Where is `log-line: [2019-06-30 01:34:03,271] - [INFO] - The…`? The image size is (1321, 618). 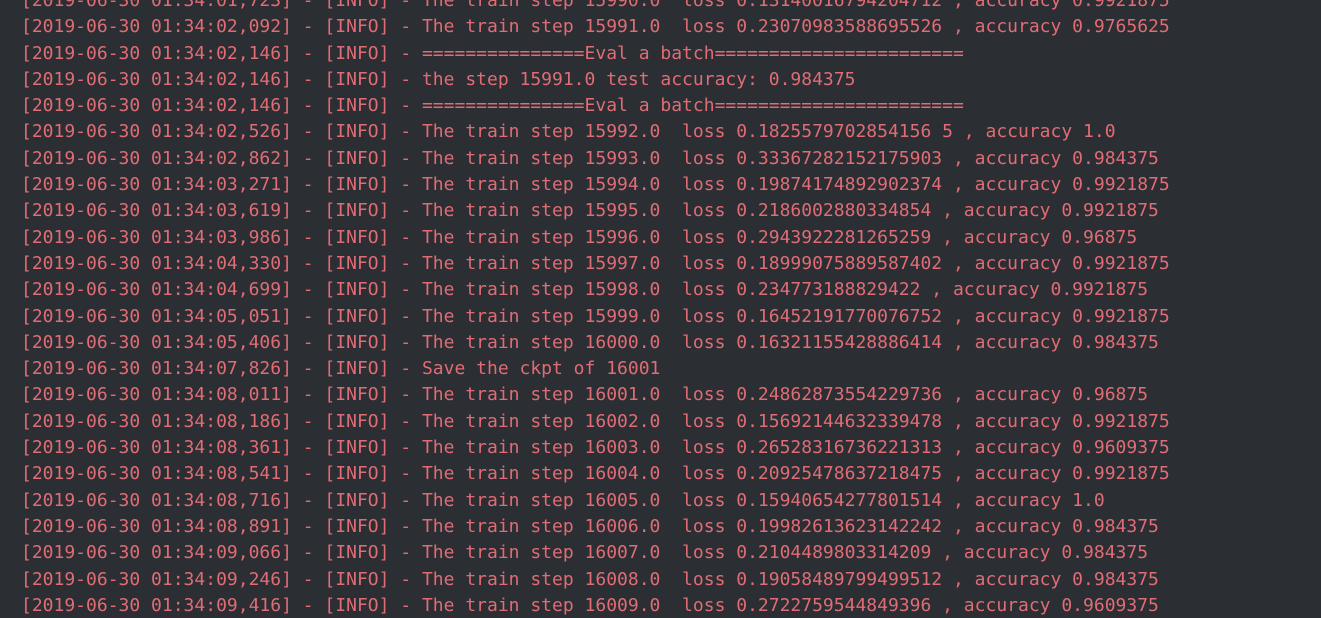 log-line: [2019-06-30 01:34:03,271] - [INFO] - The… is located at coordinates (595, 185).